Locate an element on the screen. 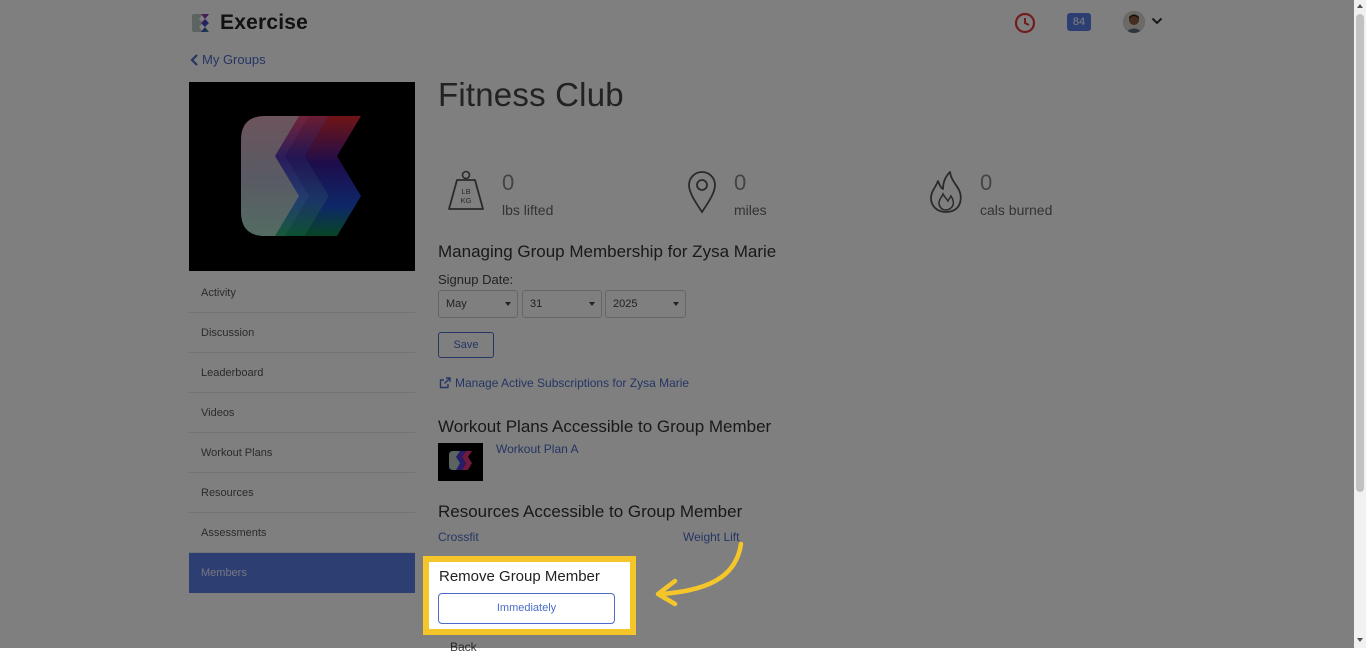  stat-cals-burned: 0 cals burned is located at coordinates (990, 194).